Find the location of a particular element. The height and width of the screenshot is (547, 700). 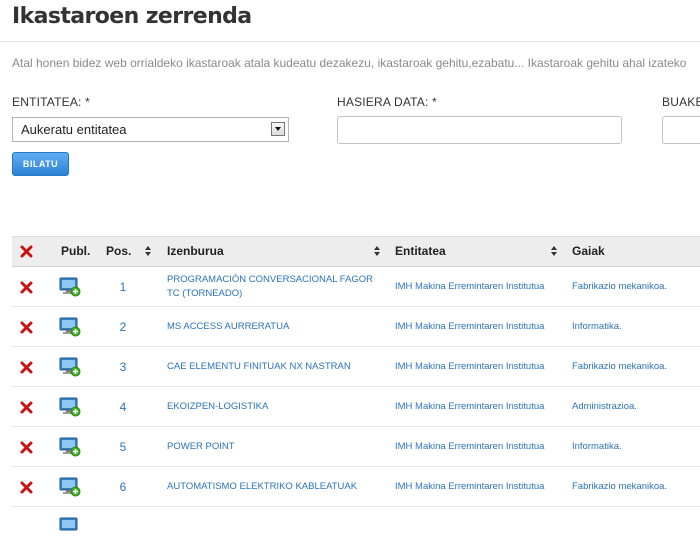

delete-all-icon is located at coordinates (26, 251).